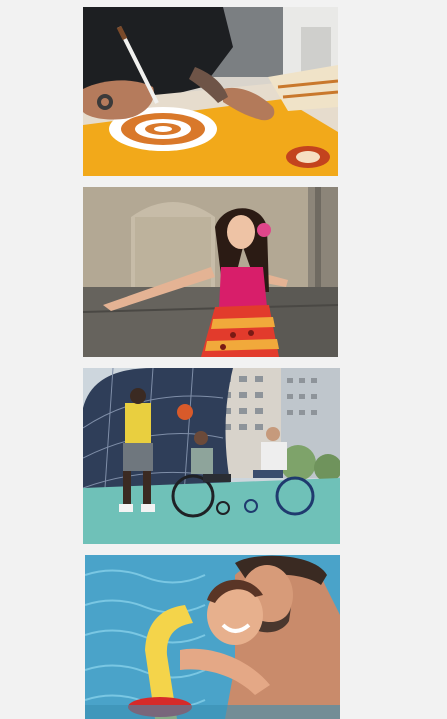 The image size is (447, 719). I want to click on photo-woman-dancing, so click(210, 272).